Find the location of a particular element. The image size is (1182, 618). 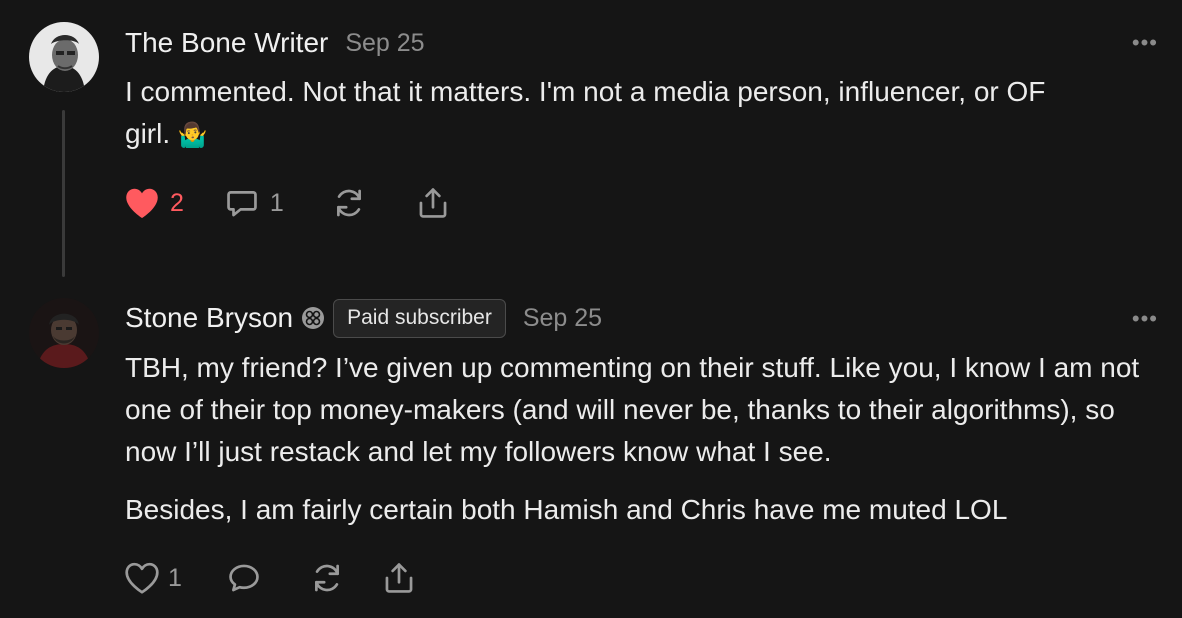

comment-header: The Bone Writer Sep 25 is located at coordinates (275, 43).